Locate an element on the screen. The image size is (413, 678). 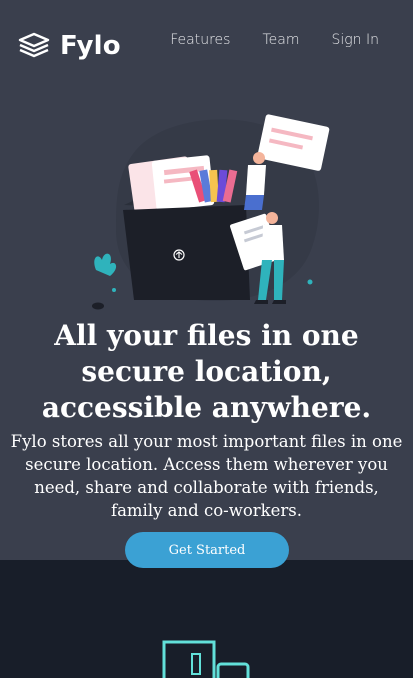
brand-logo: Fylo is located at coordinates (68, 46).